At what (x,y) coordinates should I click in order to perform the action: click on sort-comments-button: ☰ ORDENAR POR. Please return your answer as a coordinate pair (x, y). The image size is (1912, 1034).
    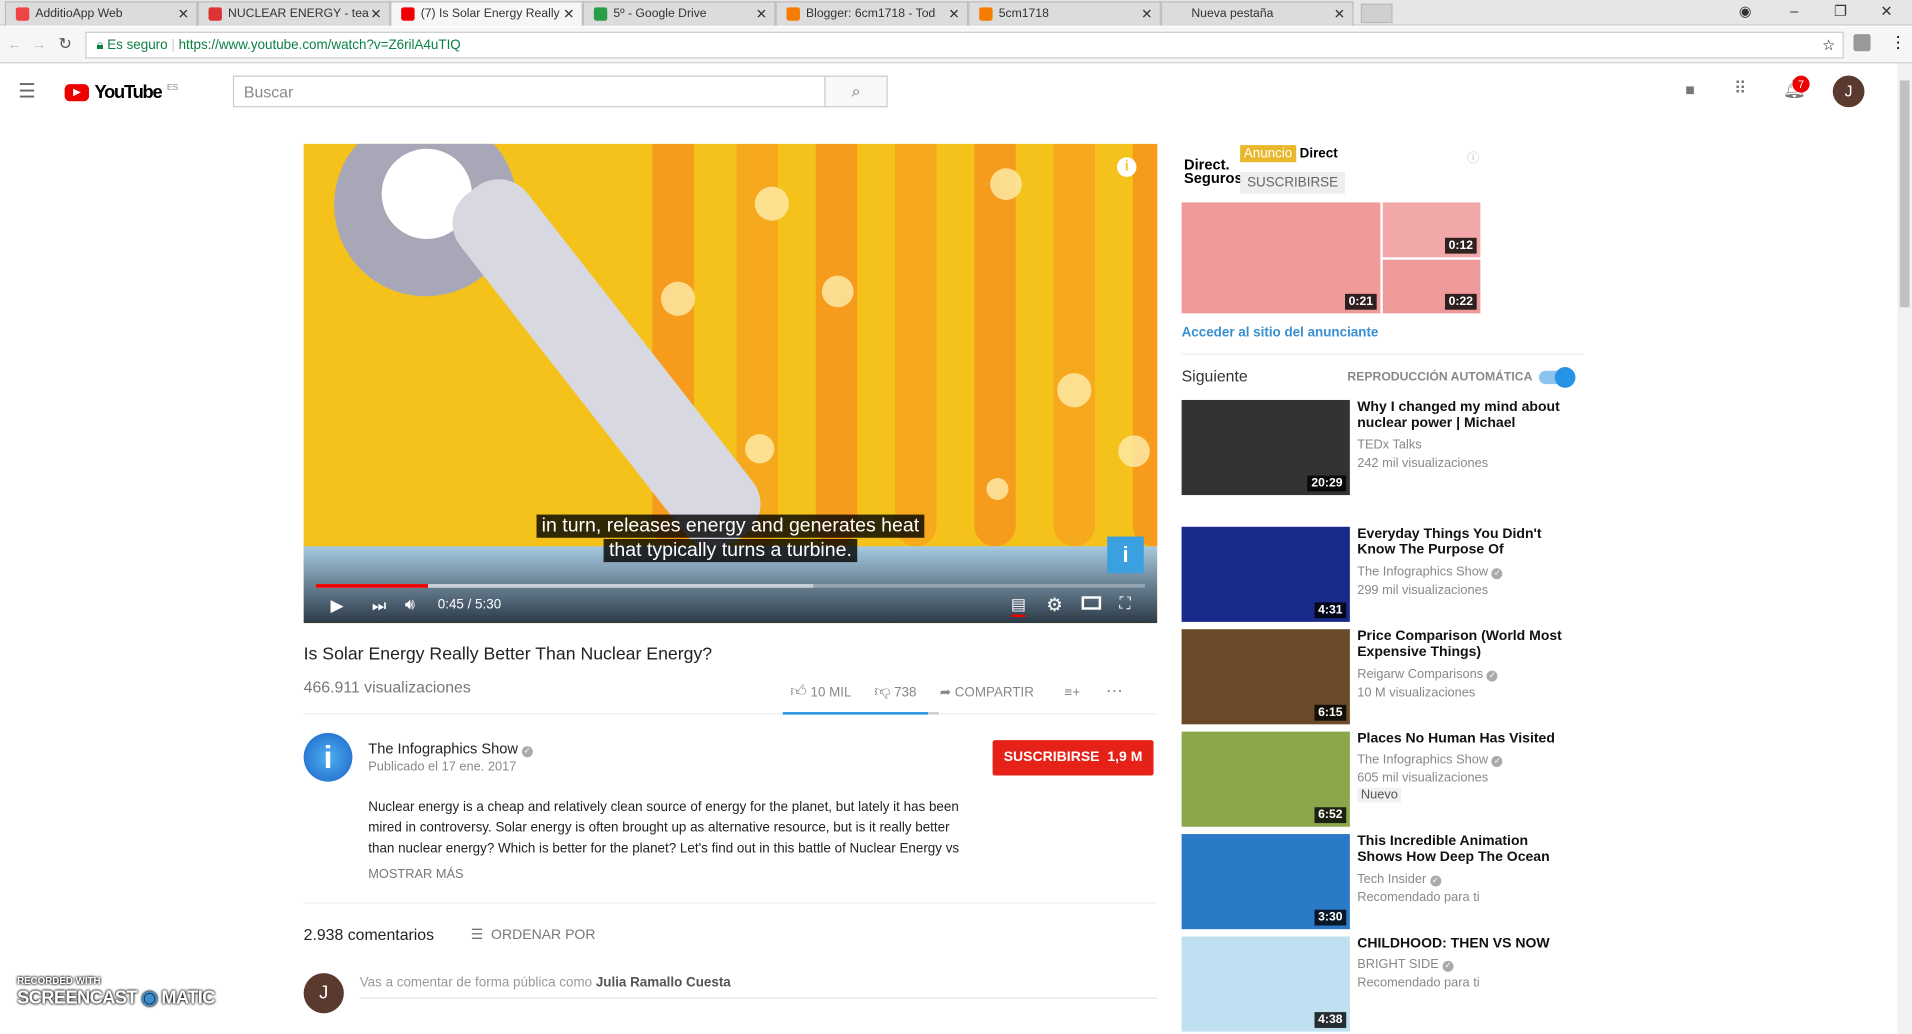
    Looking at the image, I should click on (533, 934).